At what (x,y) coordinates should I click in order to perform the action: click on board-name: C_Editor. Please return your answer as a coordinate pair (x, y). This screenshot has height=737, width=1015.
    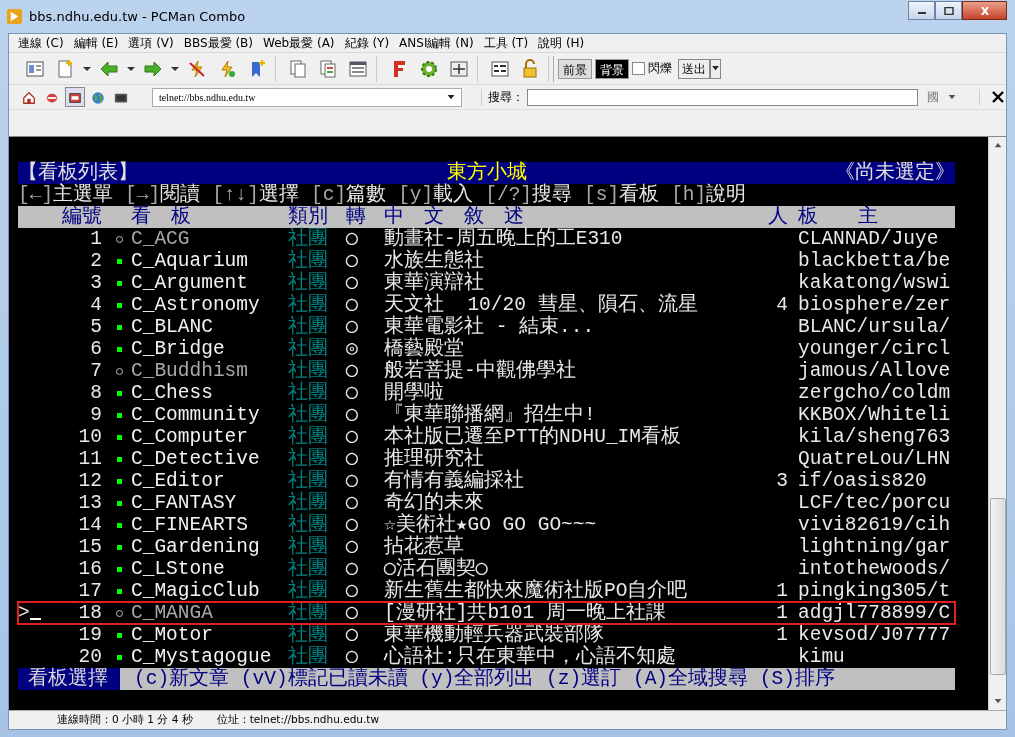
    Looking at the image, I should click on (178, 481).